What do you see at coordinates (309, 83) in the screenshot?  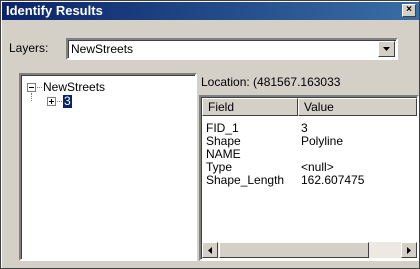 I see `location-readout: Location: (481567.163033` at bounding box center [309, 83].